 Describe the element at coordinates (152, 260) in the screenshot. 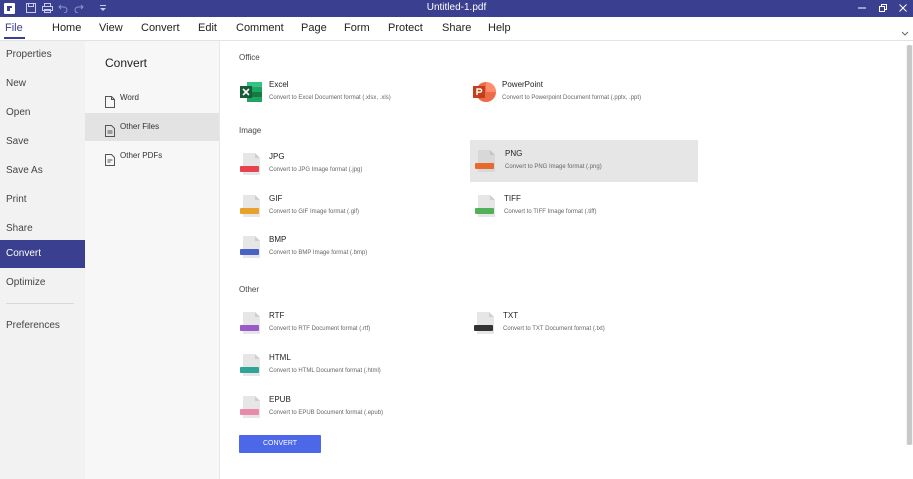

I see `convert-panel: Convert Word Other Files Other PDFs` at that location.